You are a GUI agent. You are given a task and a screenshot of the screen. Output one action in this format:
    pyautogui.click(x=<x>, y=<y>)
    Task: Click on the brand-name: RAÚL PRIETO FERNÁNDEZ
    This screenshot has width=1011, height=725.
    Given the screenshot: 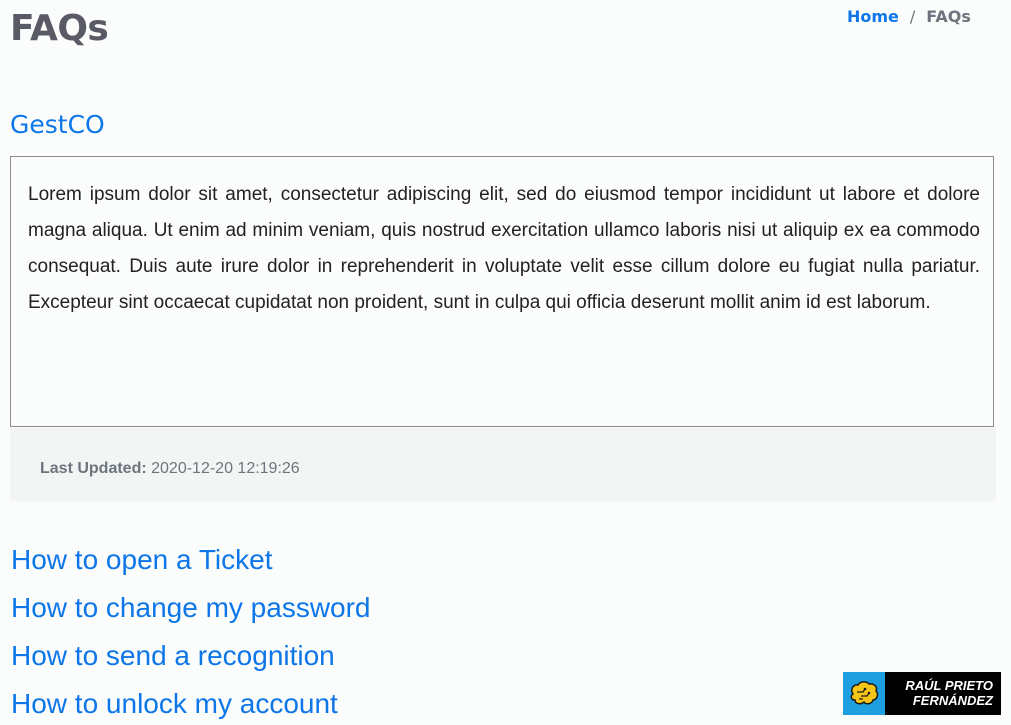 What is the action you would take?
    pyautogui.click(x=943, y=693)
    